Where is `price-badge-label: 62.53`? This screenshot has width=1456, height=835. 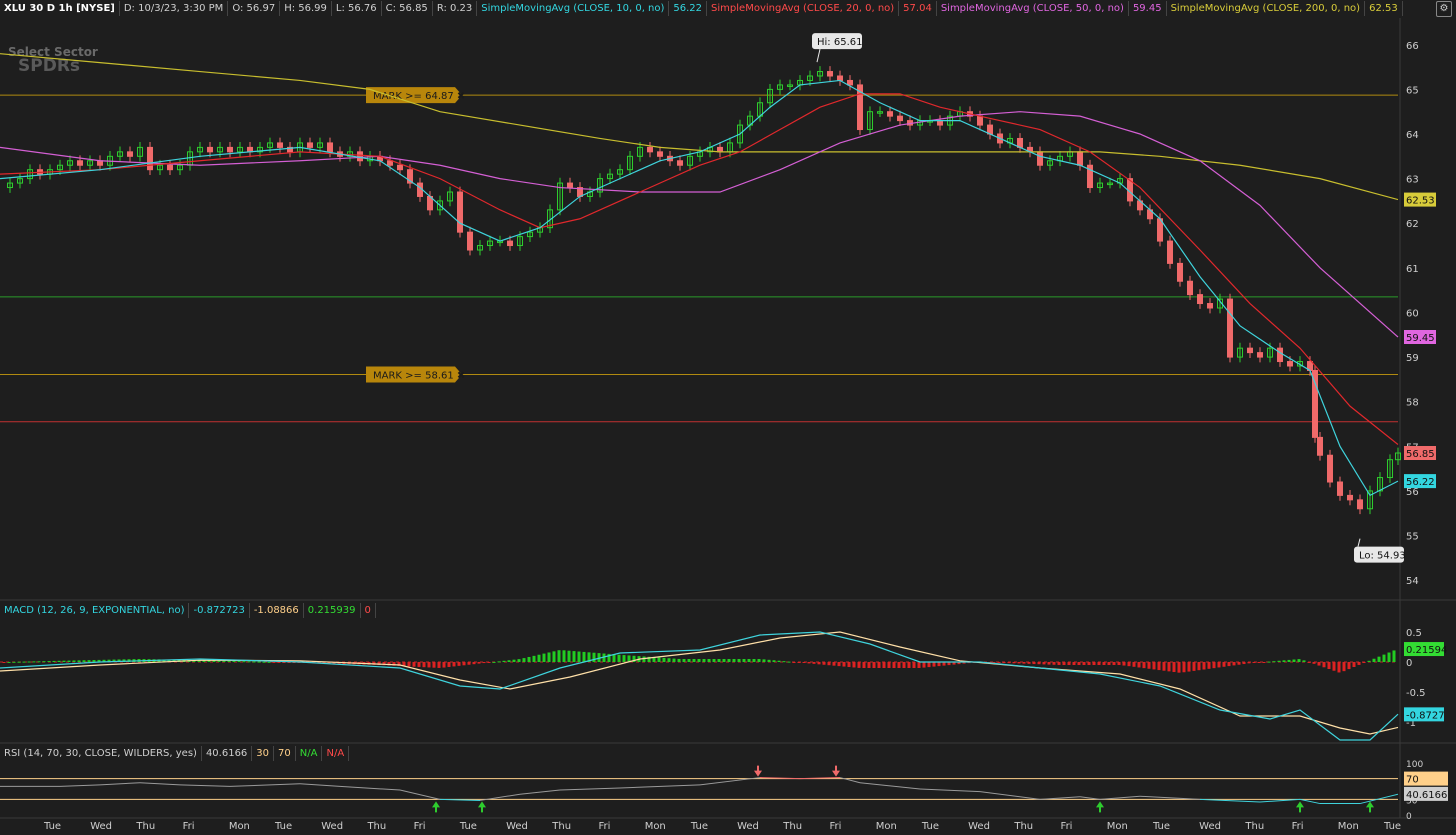 price-badge-label: 62.53 is located at coordinates (1420, 201).